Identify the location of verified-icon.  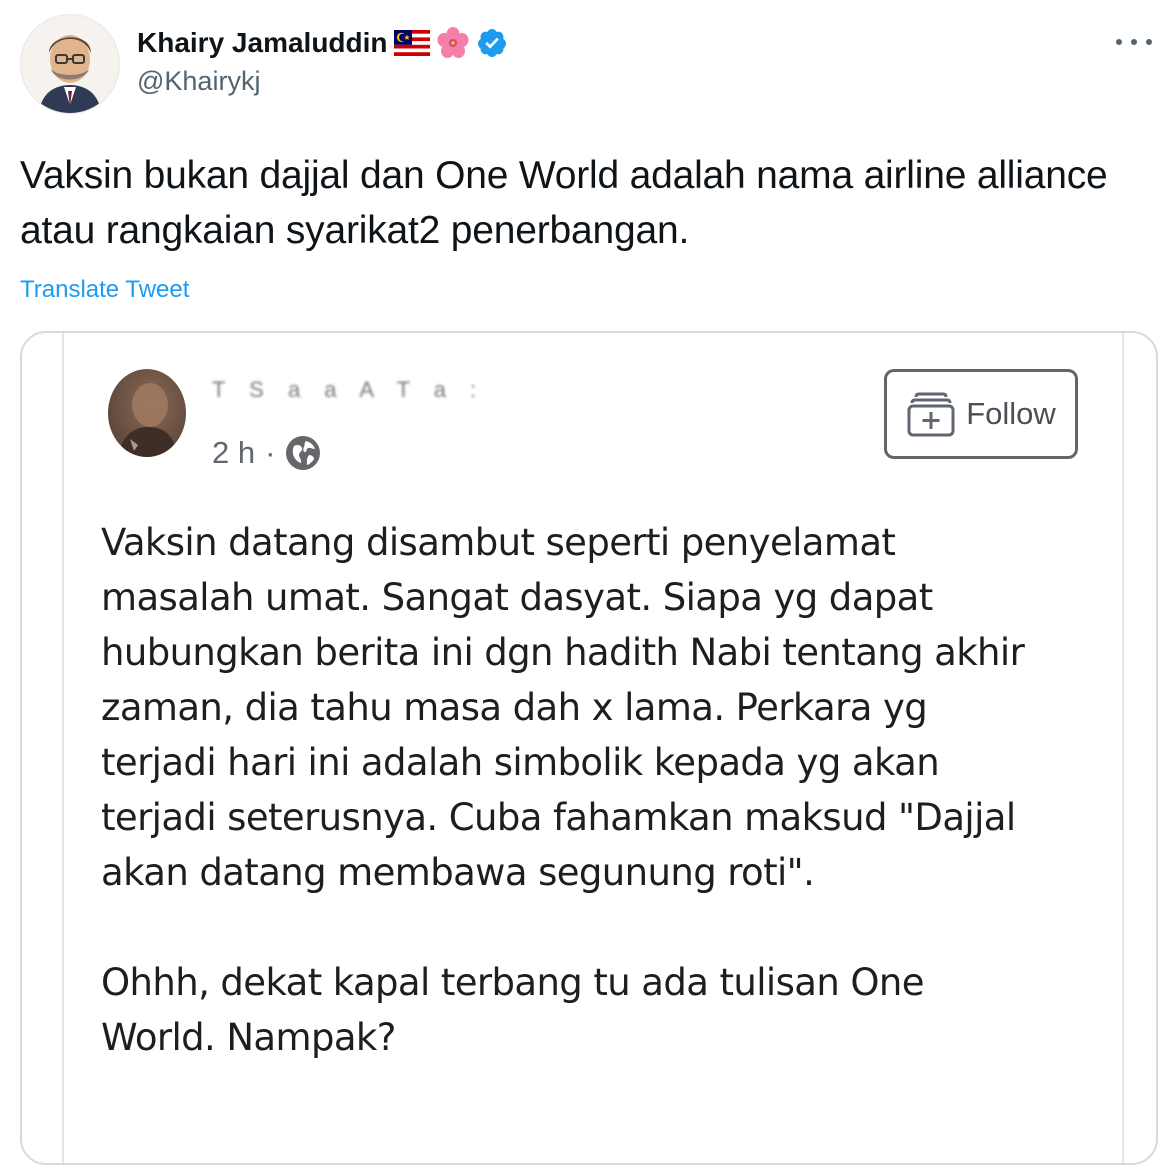
(492, 43).